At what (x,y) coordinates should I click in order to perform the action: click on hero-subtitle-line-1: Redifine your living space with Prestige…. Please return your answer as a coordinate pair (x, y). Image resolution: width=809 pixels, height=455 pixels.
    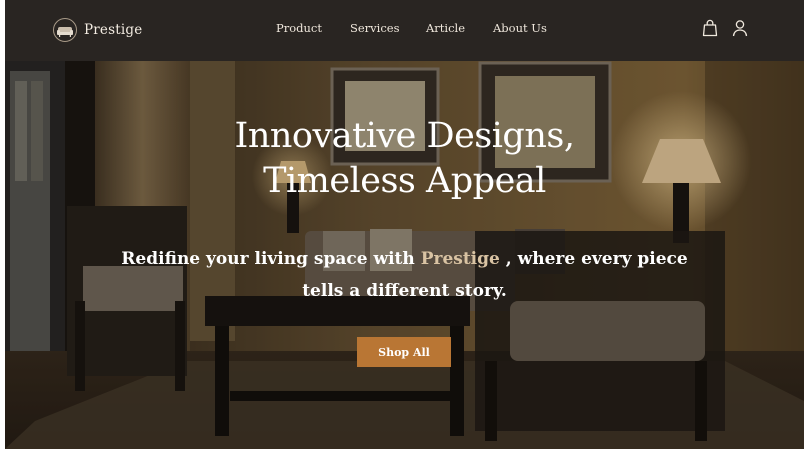
    Looking at the image, I should click on (404, 259).